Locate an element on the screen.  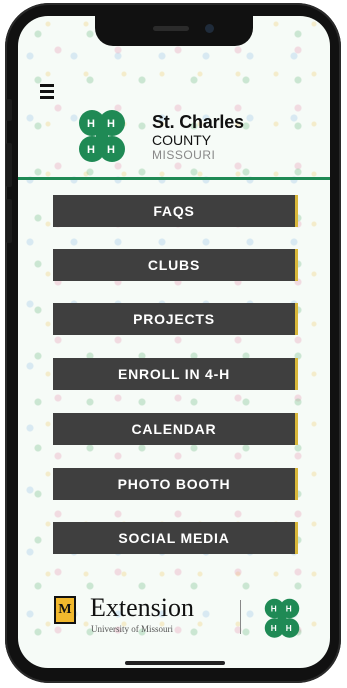
org-brand: St. Charles COUNTY MISSOURI is located at coordinates (198, 137).